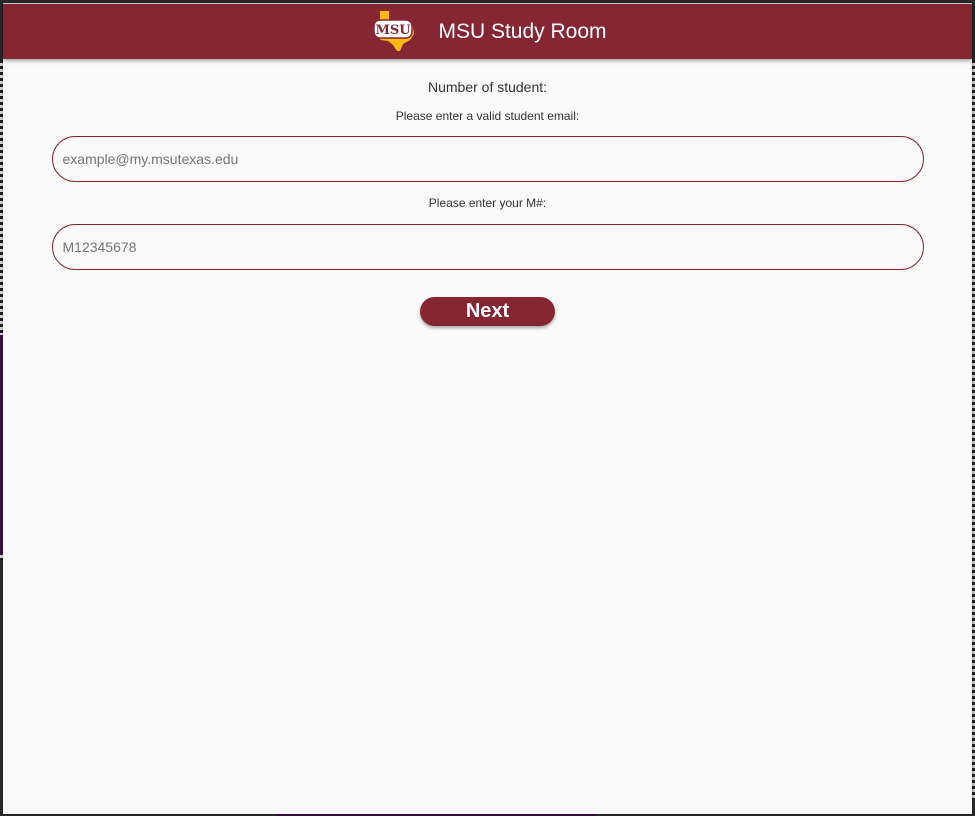 The image size is (975, 816). I want to click on student-count-label: Number of student:, so click(487, 87).